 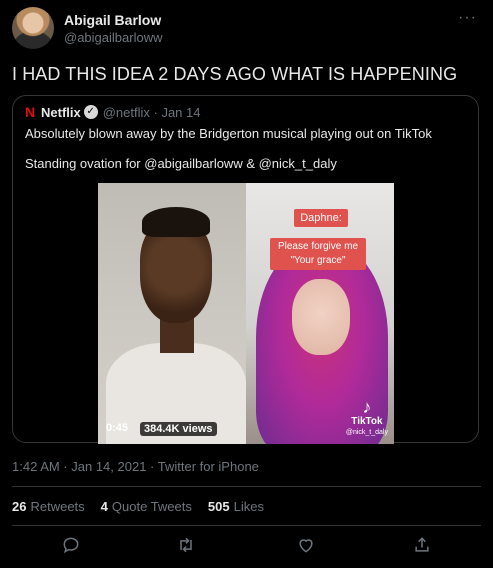 What do you see at coordinates (90, 112) in the screenshot?
I see `verified-icon: ✓` at bounding box center [90, 112].